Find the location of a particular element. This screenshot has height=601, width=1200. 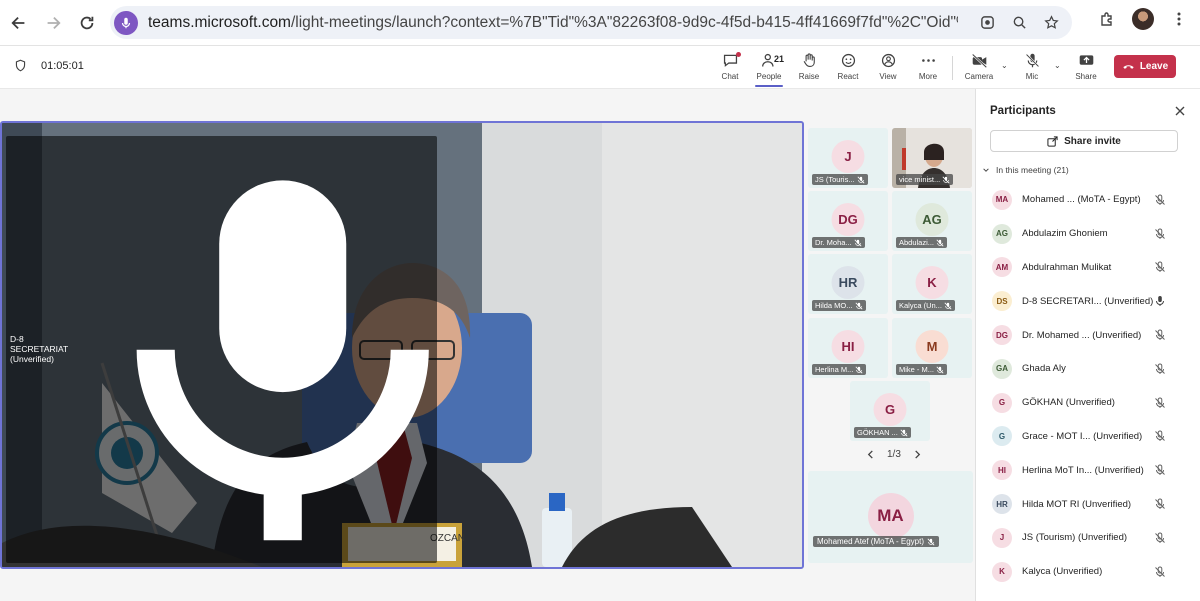

forward-icon is located at coordinates (53, 23).